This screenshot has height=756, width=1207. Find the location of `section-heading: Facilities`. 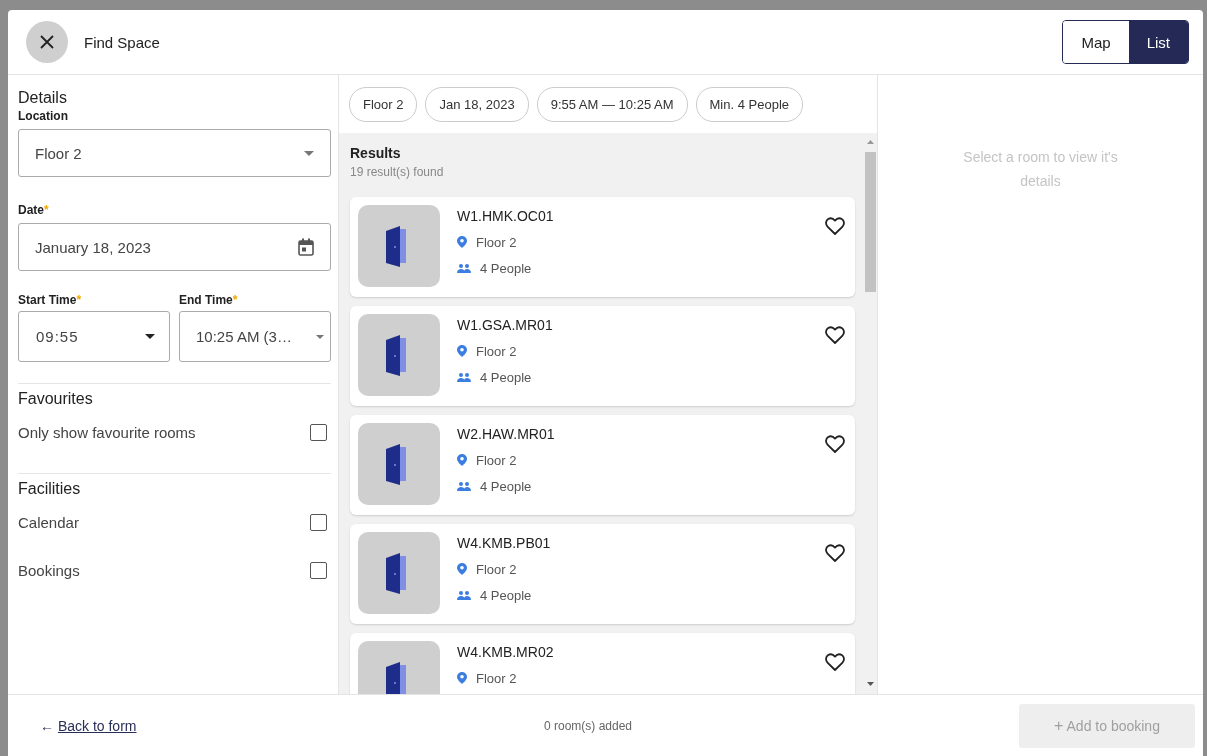

section-heading: Facilities is located at coordinates (50, 489).